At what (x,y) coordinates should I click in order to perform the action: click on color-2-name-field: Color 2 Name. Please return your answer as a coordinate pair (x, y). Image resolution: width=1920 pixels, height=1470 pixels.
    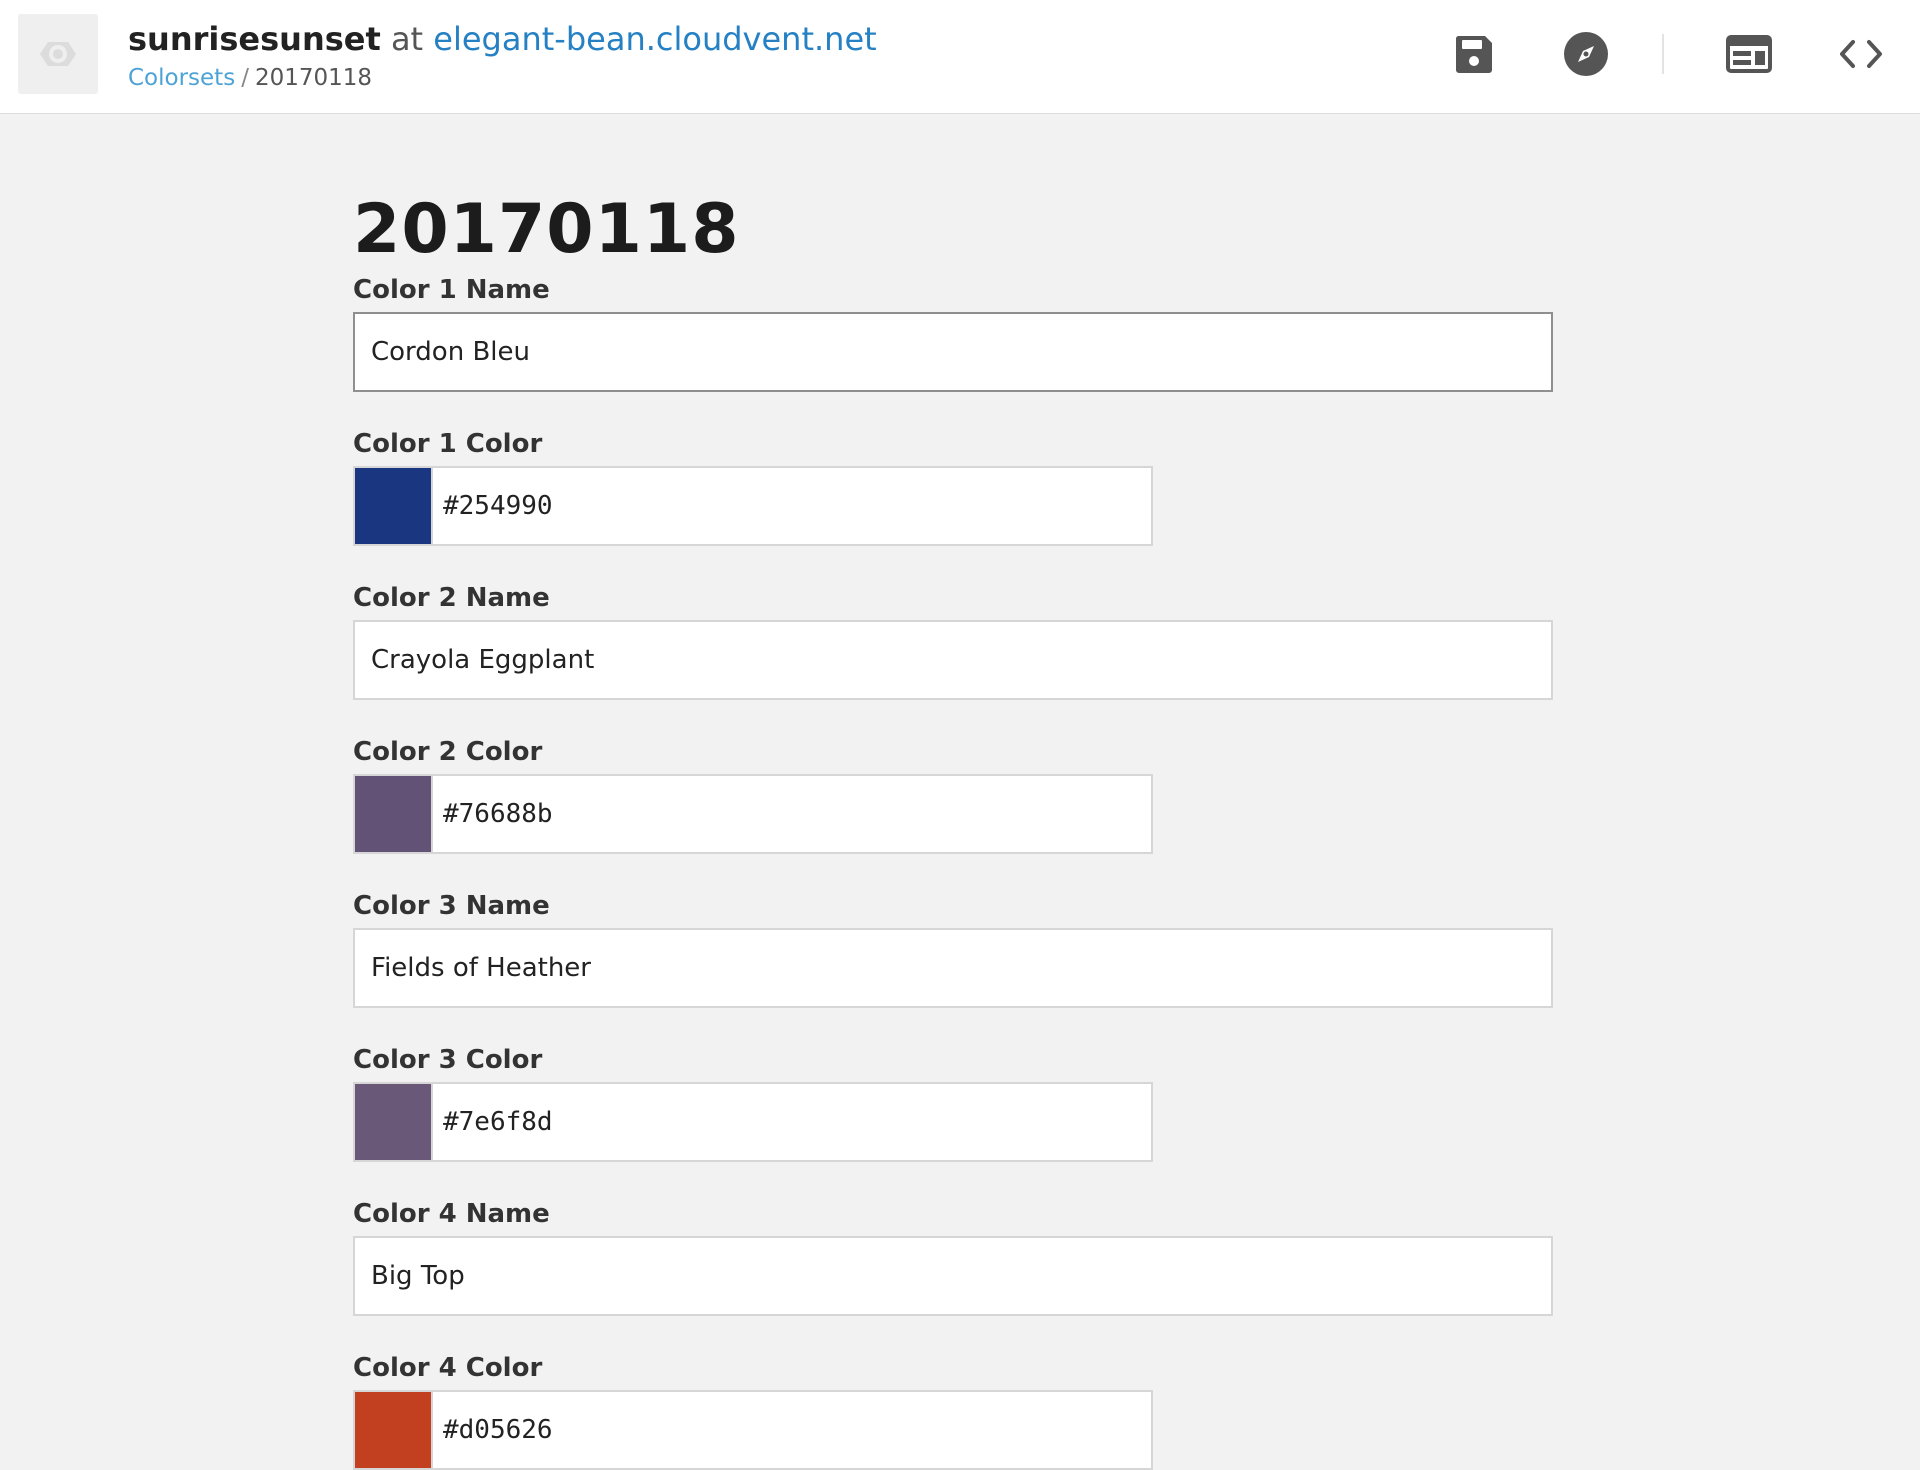
    Looking at the image, I should click on (953, 641).